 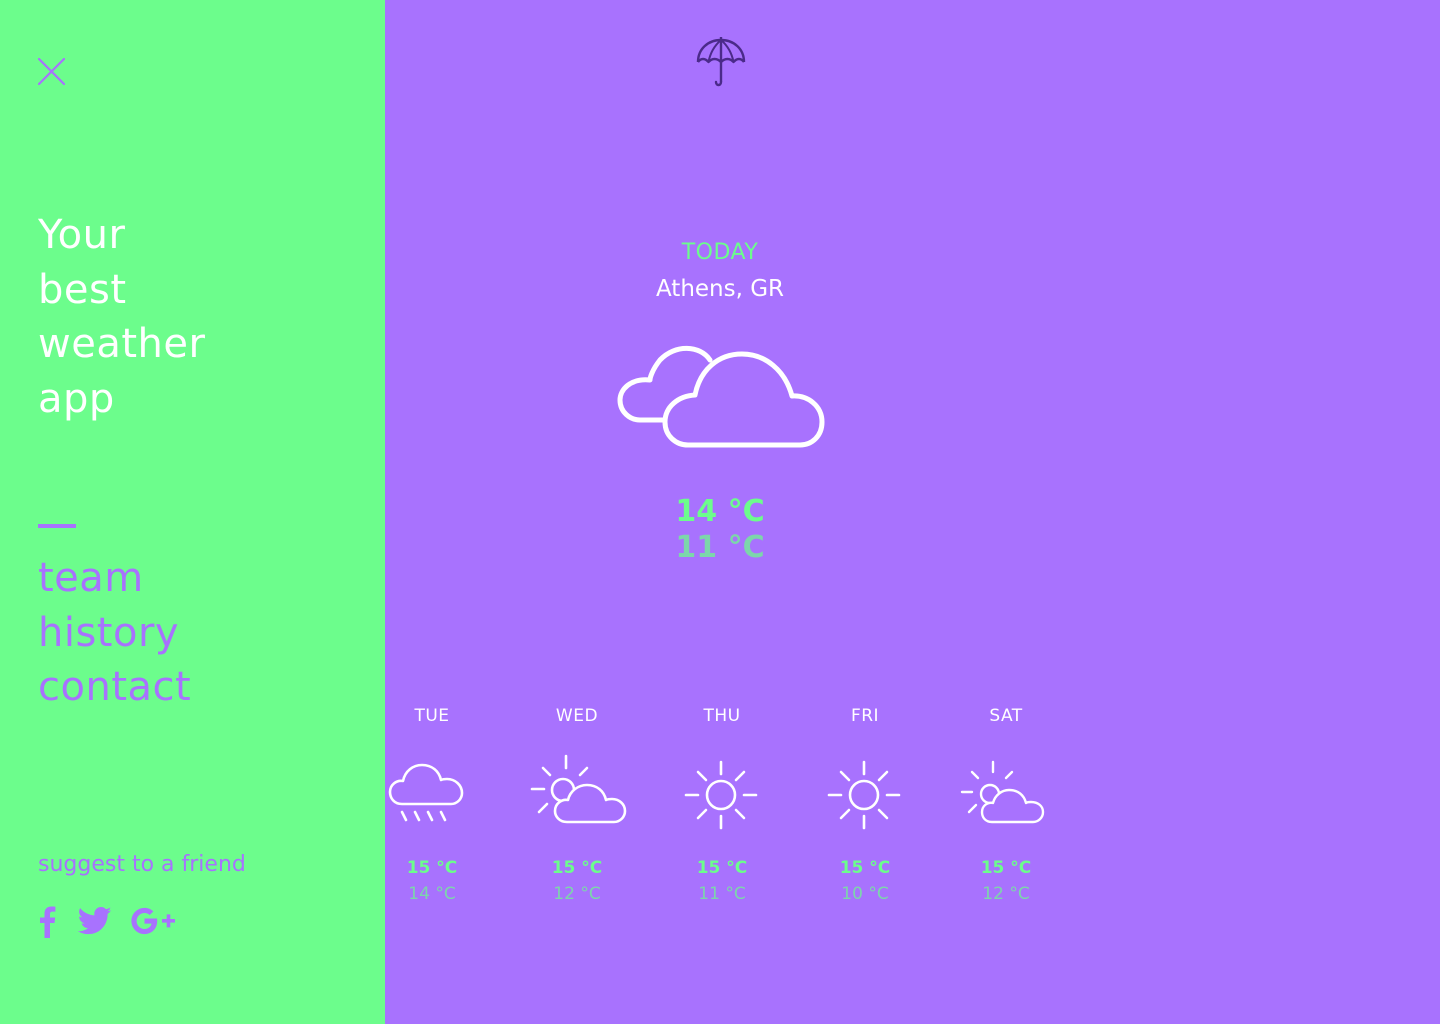 What do you see at coordinates (720, 252) in the screenshot?
I see `today-label: TODAY` at bounding box center [720, 252].